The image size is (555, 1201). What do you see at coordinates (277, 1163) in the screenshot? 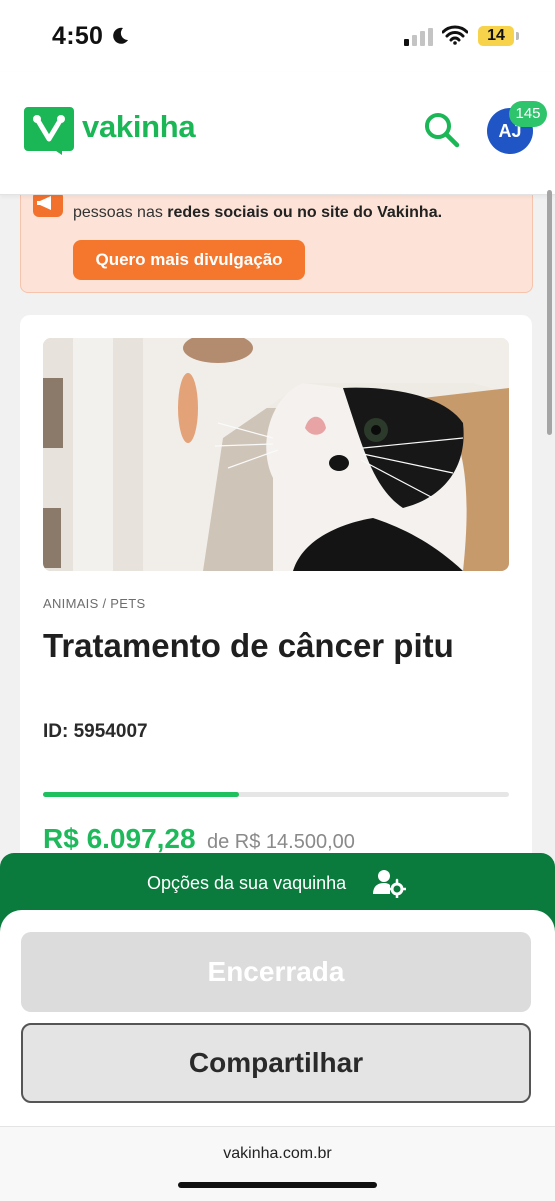
I see `browser-address-bar: vakinha.com.br` at bounding box center [277, 1163].